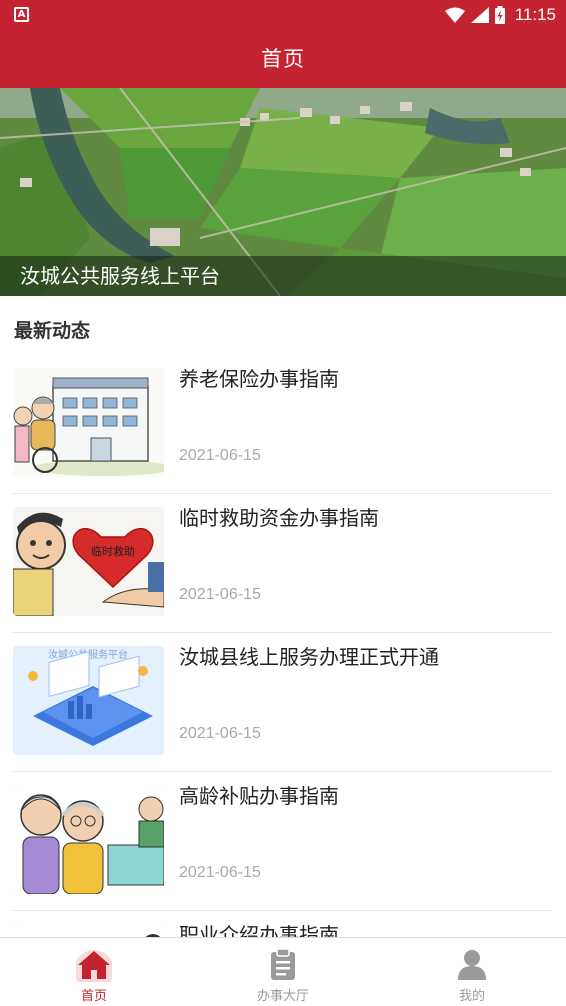 The image size is (566, 1006). What do you see at coordinates (282, 424) in the screenshot?
I see `news-item: 养老保险办事指南 2021-06-15` at bounding box center [282, 424].